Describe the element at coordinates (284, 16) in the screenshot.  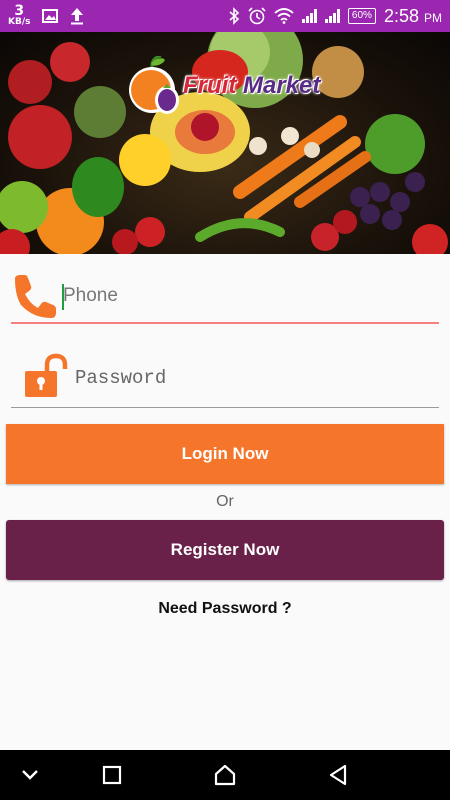
I see `wifi-icon` at that location.